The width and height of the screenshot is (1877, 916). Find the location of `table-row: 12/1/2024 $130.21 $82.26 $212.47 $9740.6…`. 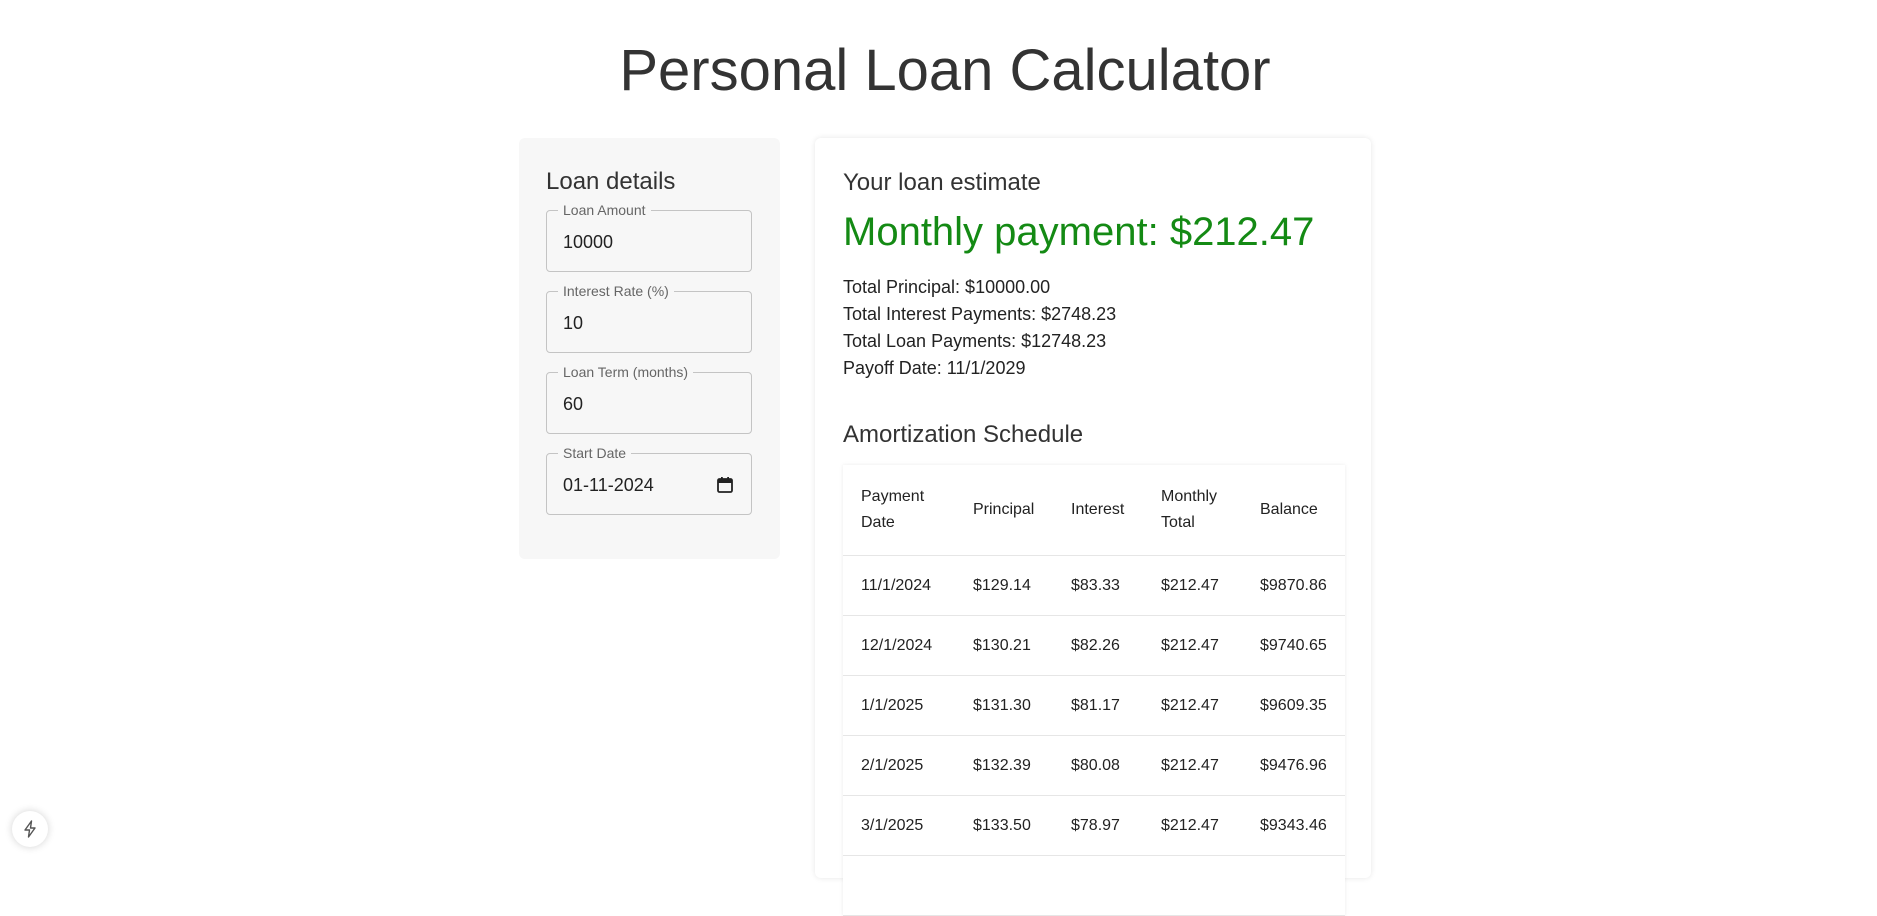

table-row: 12/1/2024 $130.21 $82.26 $212.47 $9740.6… is located at coordinates (1094, 645).